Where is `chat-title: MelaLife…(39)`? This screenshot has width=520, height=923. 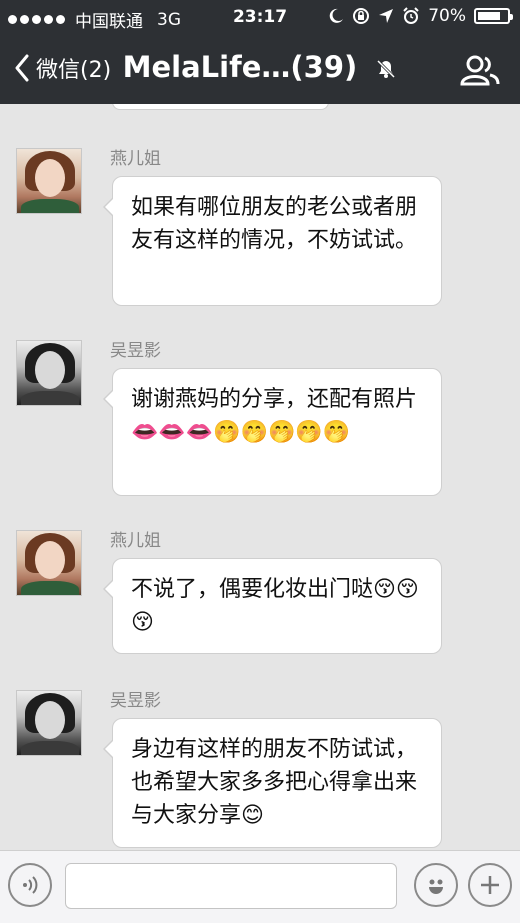 chat-title: MelaLife…(39) is located at coordinates (260, 67).